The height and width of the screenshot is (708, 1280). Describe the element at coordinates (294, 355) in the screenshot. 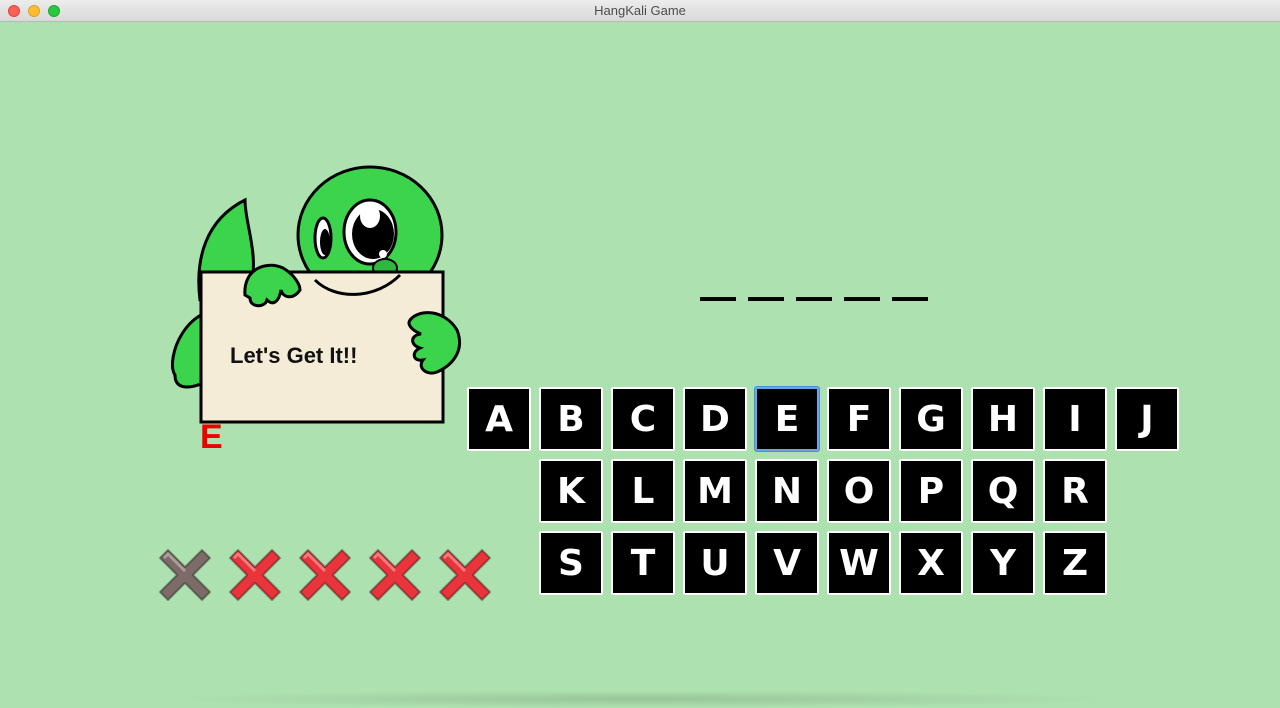

I see `sign-message: Let's Get It!!` at that location.